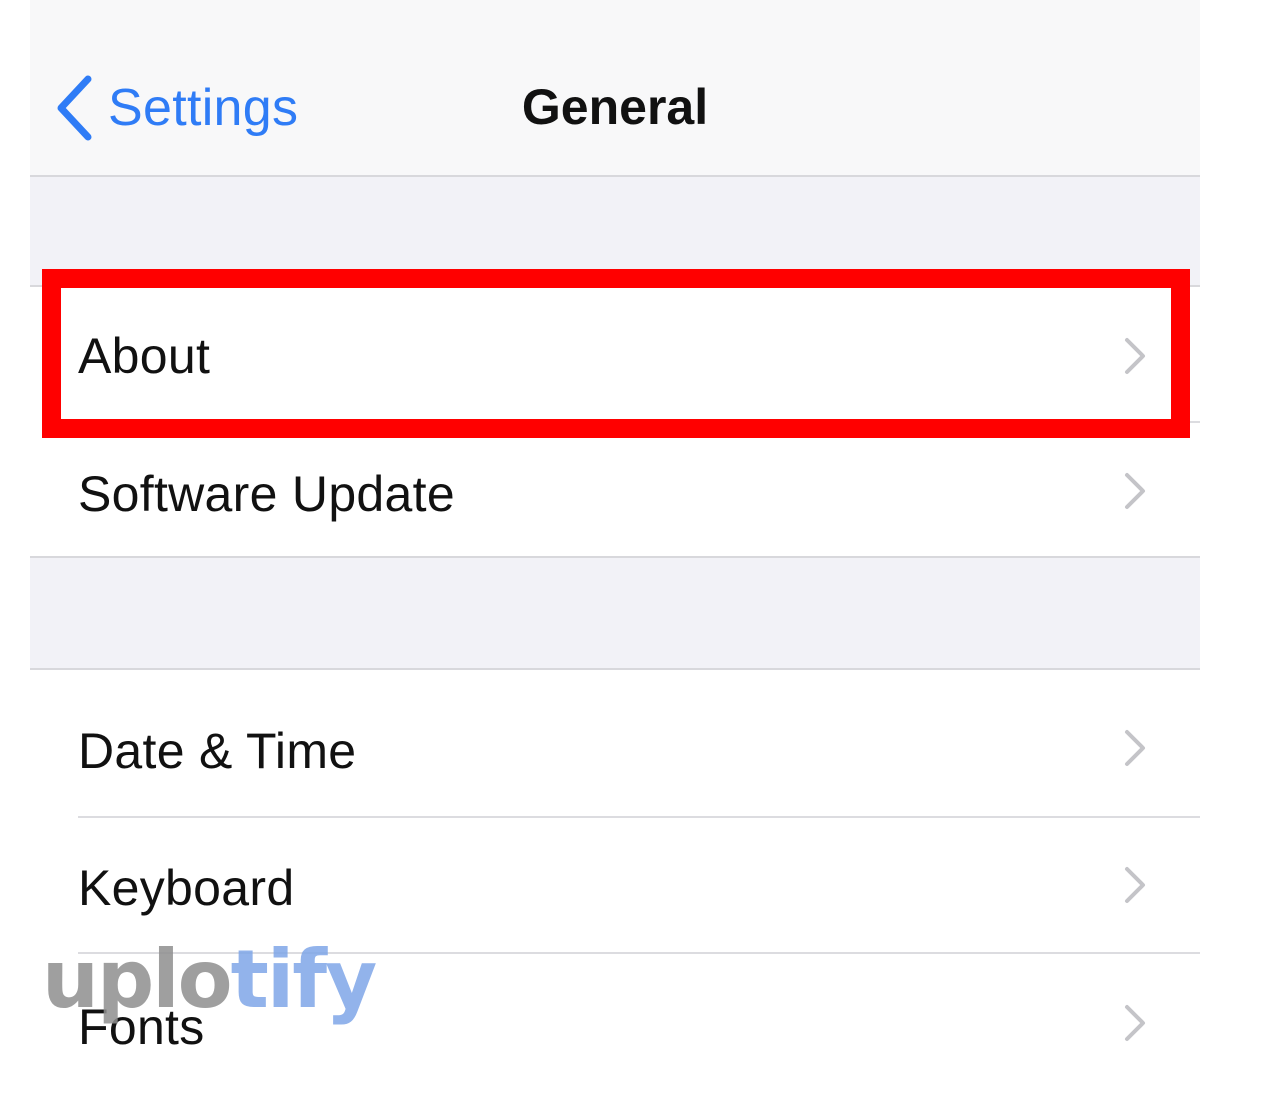  I want to click on row-date-time: Date & Time, so click(615, 743).